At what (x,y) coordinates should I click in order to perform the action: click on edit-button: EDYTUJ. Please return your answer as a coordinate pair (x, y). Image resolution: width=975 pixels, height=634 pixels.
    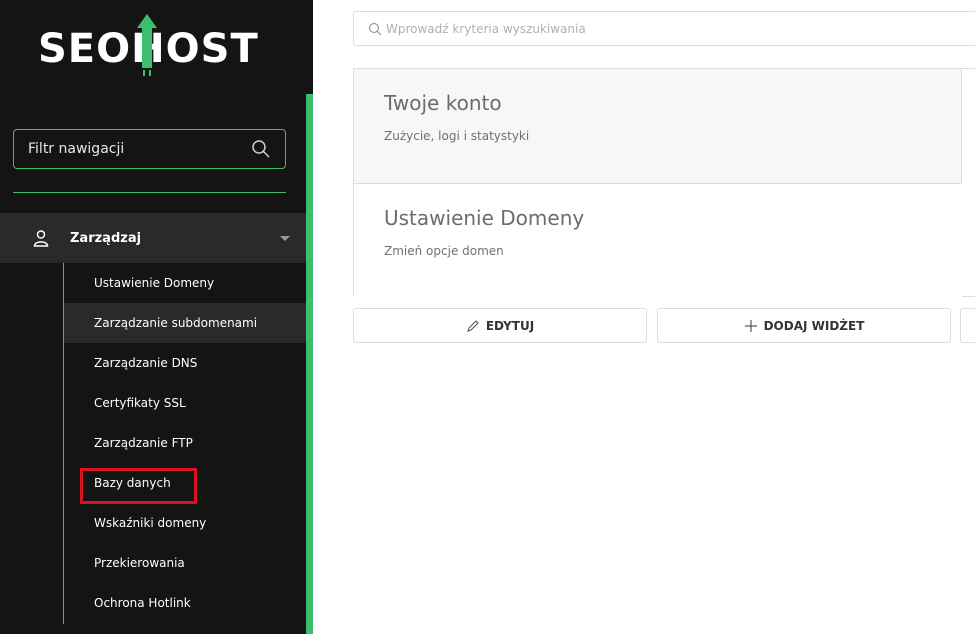
    Looking at the image, I should click on (500, 325).